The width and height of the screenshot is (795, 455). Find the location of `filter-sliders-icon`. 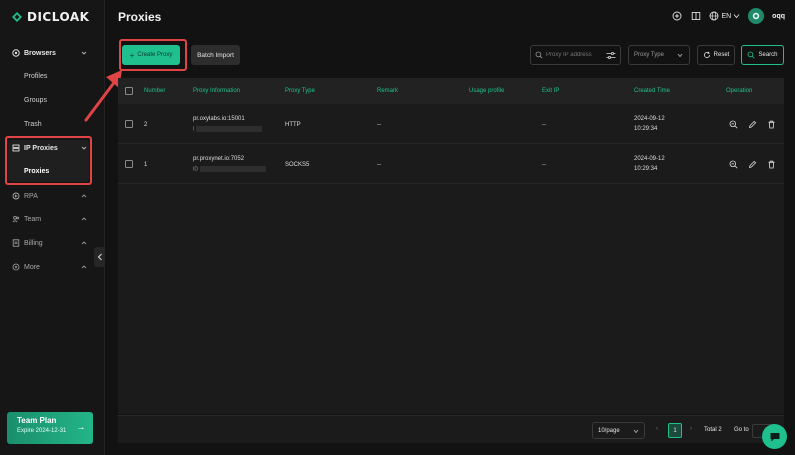

filter-sliders-icon is located at coordinates (611, 55).